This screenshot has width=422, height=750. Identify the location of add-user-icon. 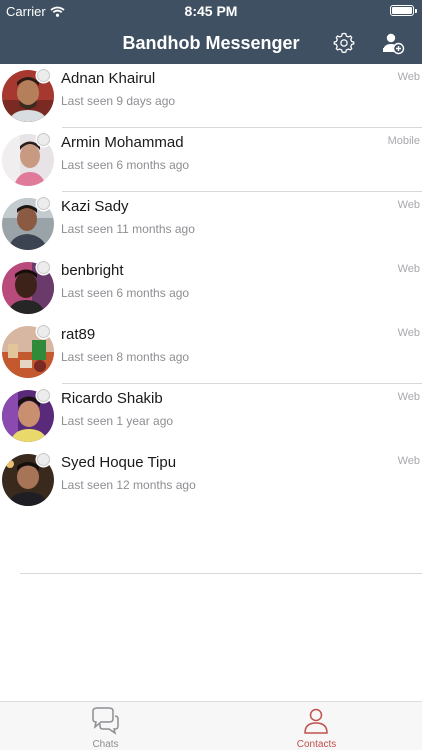
(394, 44).